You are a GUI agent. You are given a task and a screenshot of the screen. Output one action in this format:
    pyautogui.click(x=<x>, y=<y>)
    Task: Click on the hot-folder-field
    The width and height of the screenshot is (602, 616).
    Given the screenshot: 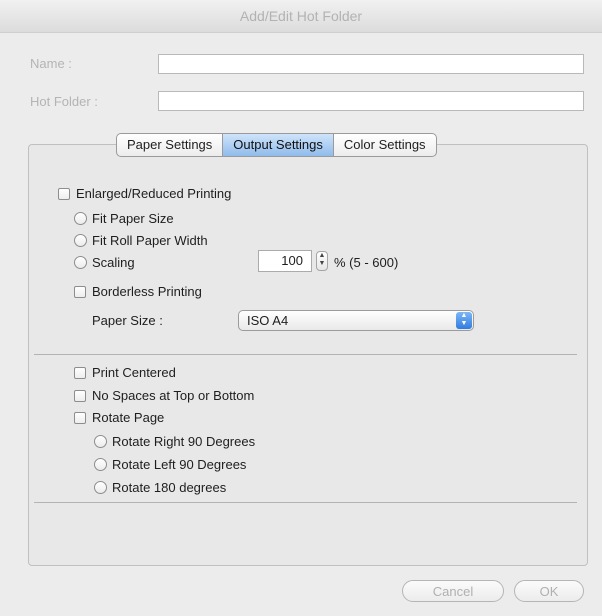 What is the action you would take?
    pyautogui.click(x=371, y=101)
    